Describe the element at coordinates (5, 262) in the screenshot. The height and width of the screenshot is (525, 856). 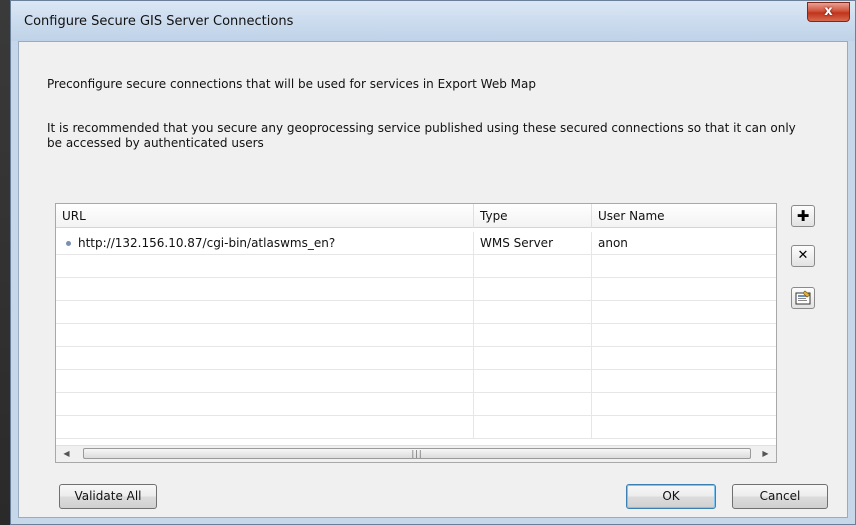
I see `desktop-background` at that location.